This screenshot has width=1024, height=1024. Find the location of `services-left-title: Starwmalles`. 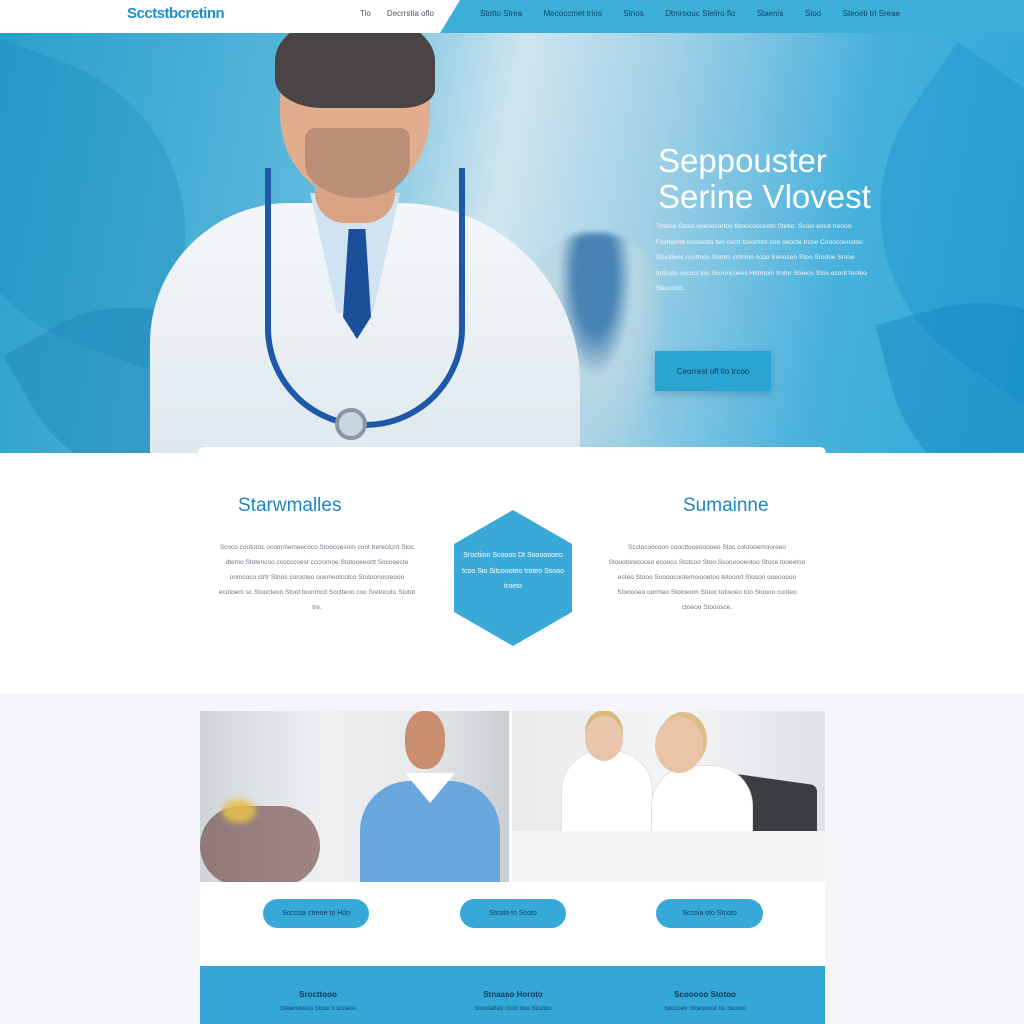

services-left-title: Starwmalles is located at coordinates (290, 505).